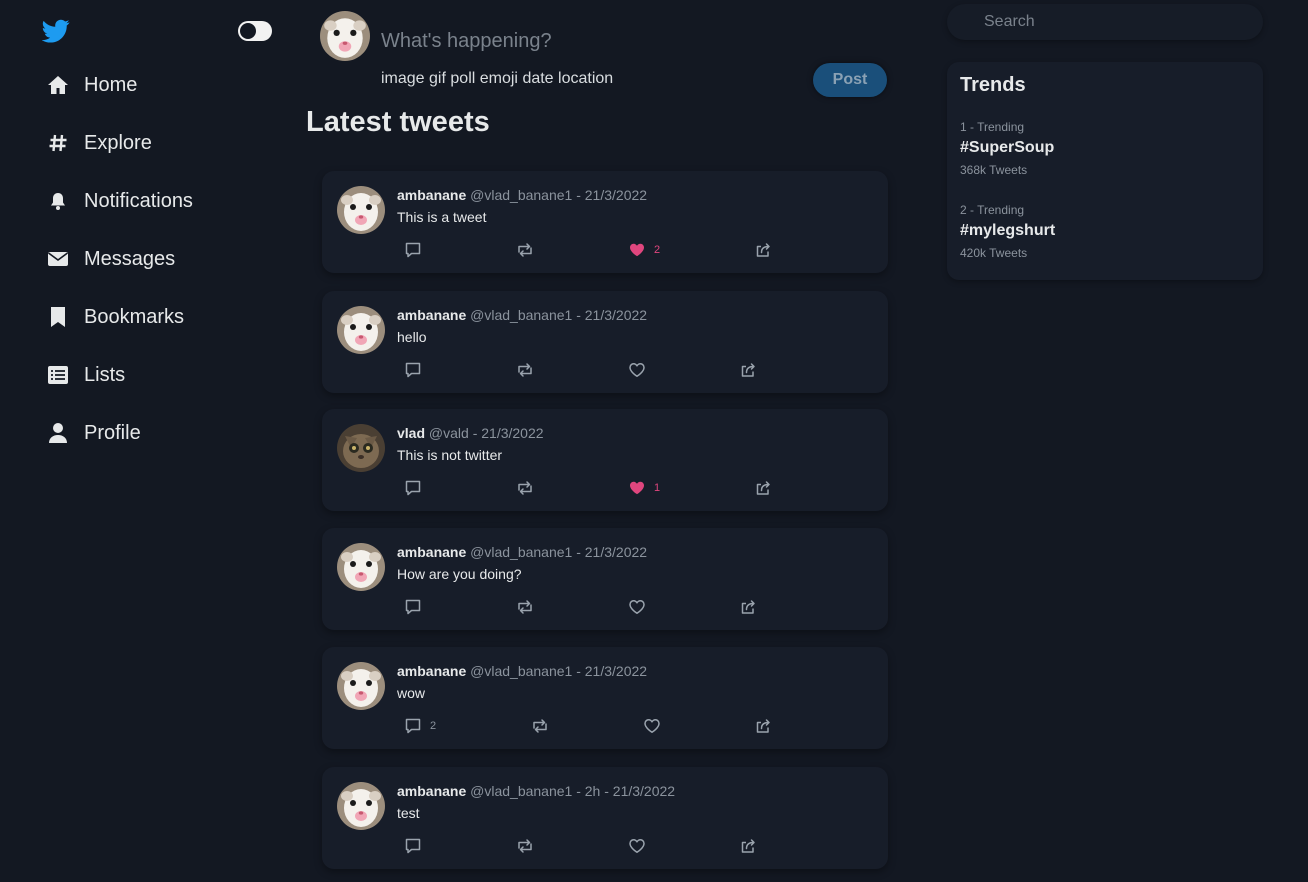 The width and height of the screenshot is (1308, 882). What do you see at coordinates (56, 31) in the screenshot?
I see `twitter-logo-icon` at bounding box center [56, 31].